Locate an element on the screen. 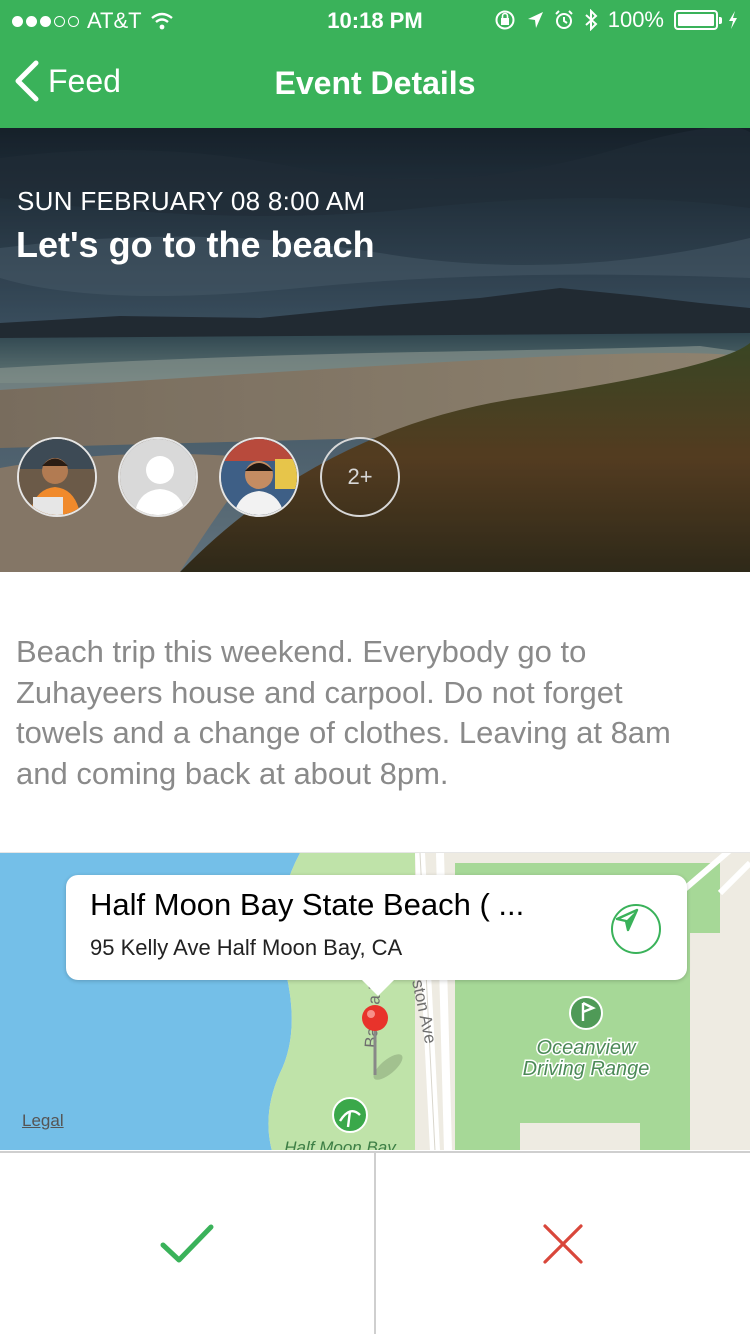 This screenshot has height=1334, width=750. decline-button is located at coordinates (562, 1243).